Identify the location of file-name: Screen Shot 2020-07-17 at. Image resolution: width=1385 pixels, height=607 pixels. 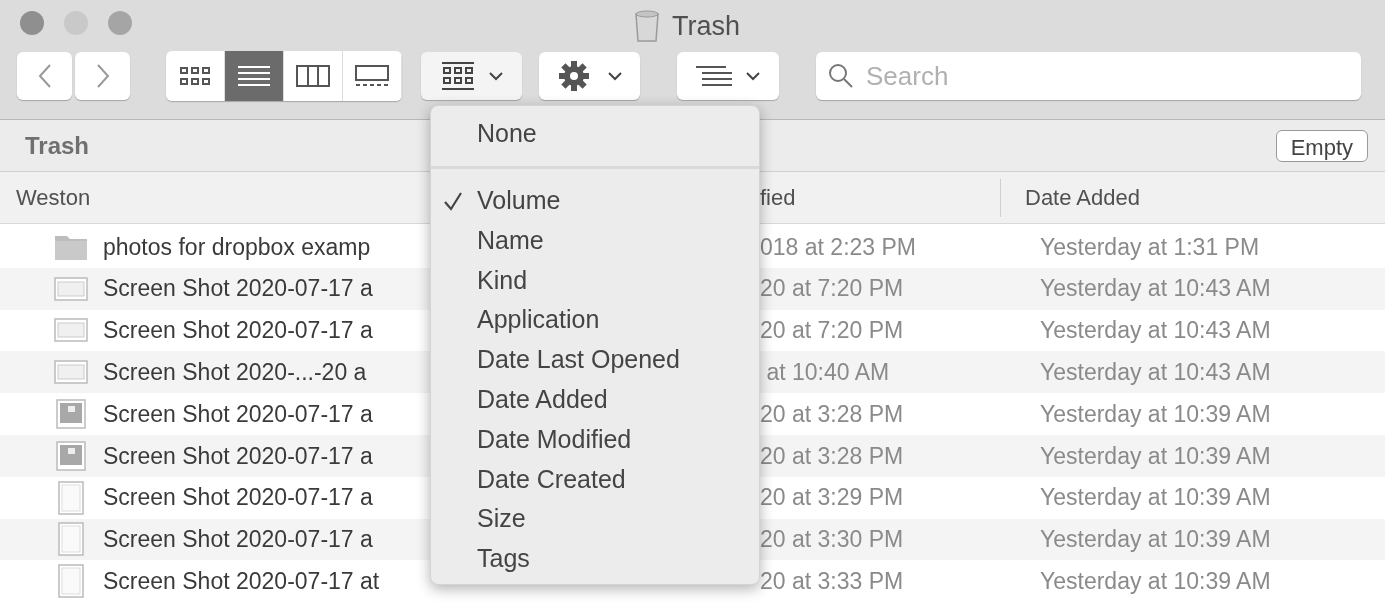
(241, 581).